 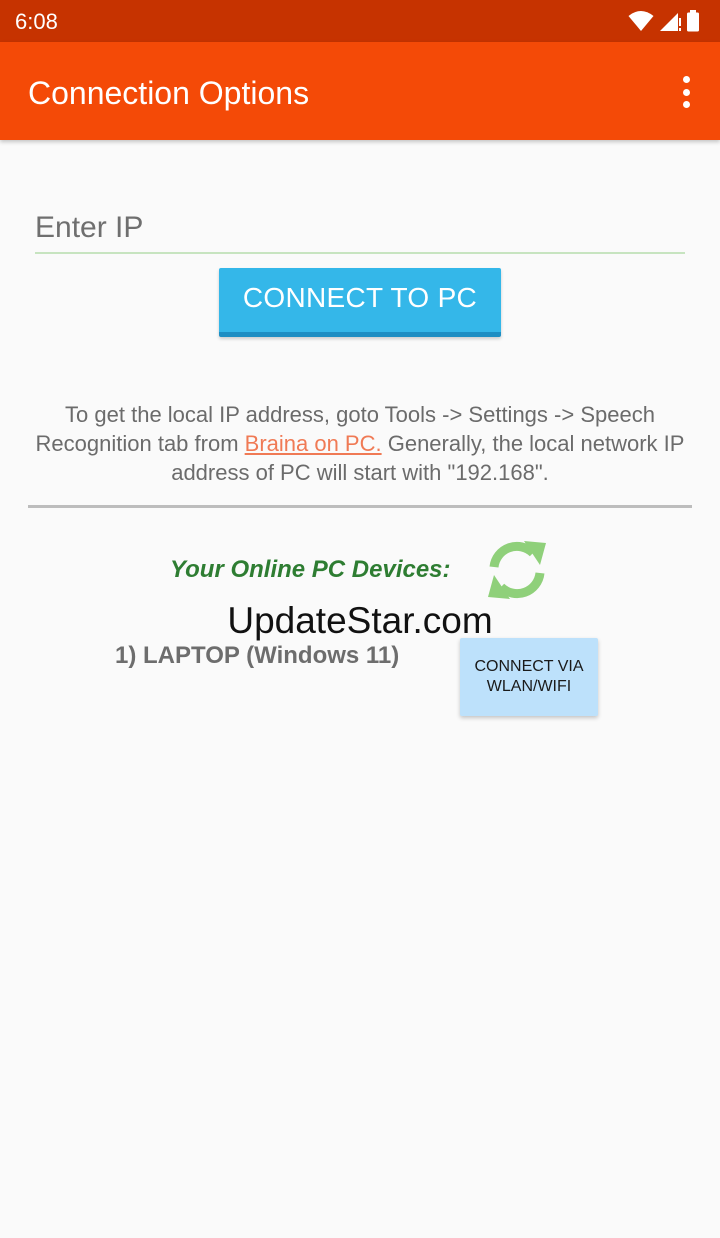 I want to click on wifi-icon, so click(x=641, y=21).